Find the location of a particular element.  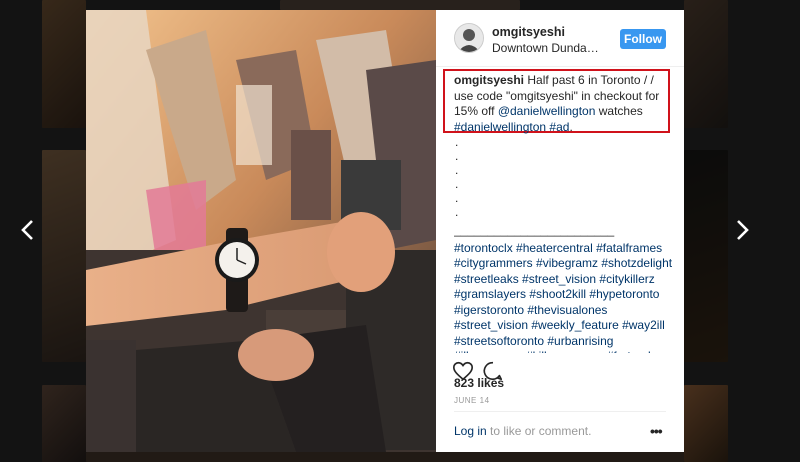

mention-link: @danielwellington is located at coordinates (547, 111).